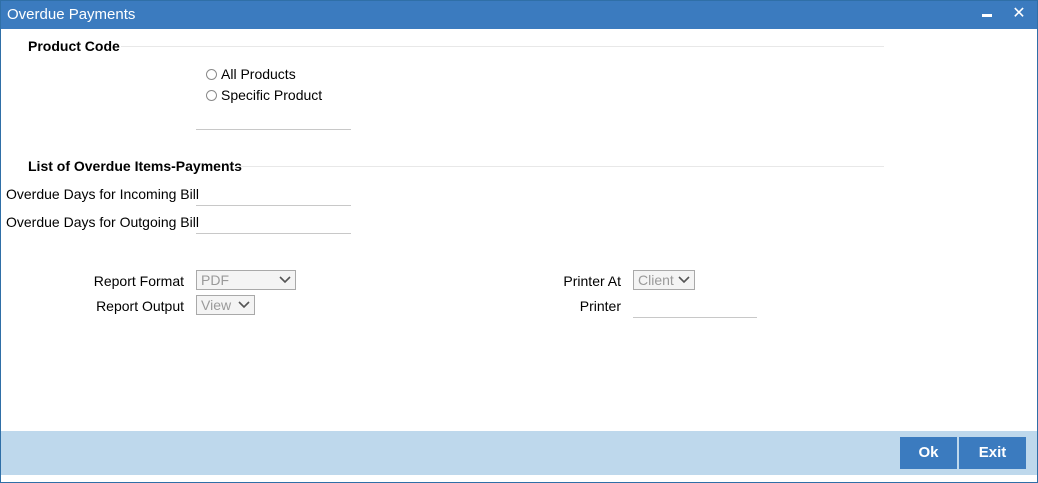 The height and width of the screenshot is (483, 1038). What do you see at coordinates (102, 194) in the screenshot?
I see `incoming-bill-label: Overdue Days for Incoming Bill` at bounding box center [102, 194].